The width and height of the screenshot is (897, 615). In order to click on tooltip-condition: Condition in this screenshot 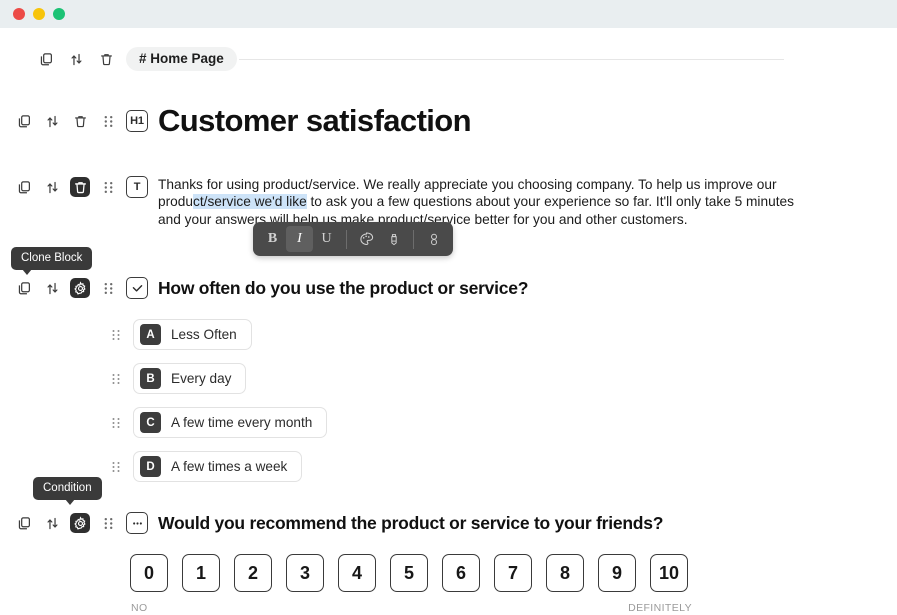, I will do `click(67, 491)`.